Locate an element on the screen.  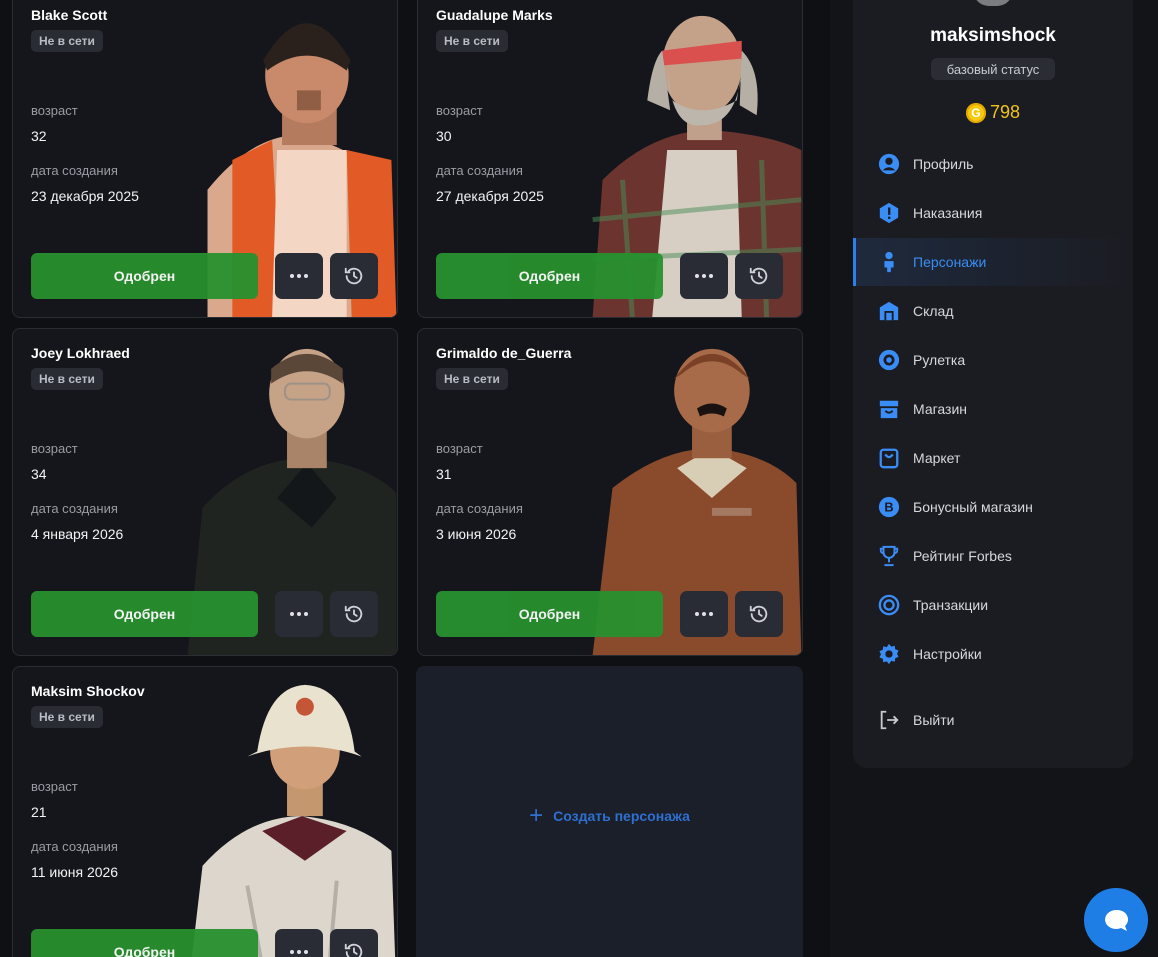
coin-balance: G 798 is located at coordinates (993, 112).